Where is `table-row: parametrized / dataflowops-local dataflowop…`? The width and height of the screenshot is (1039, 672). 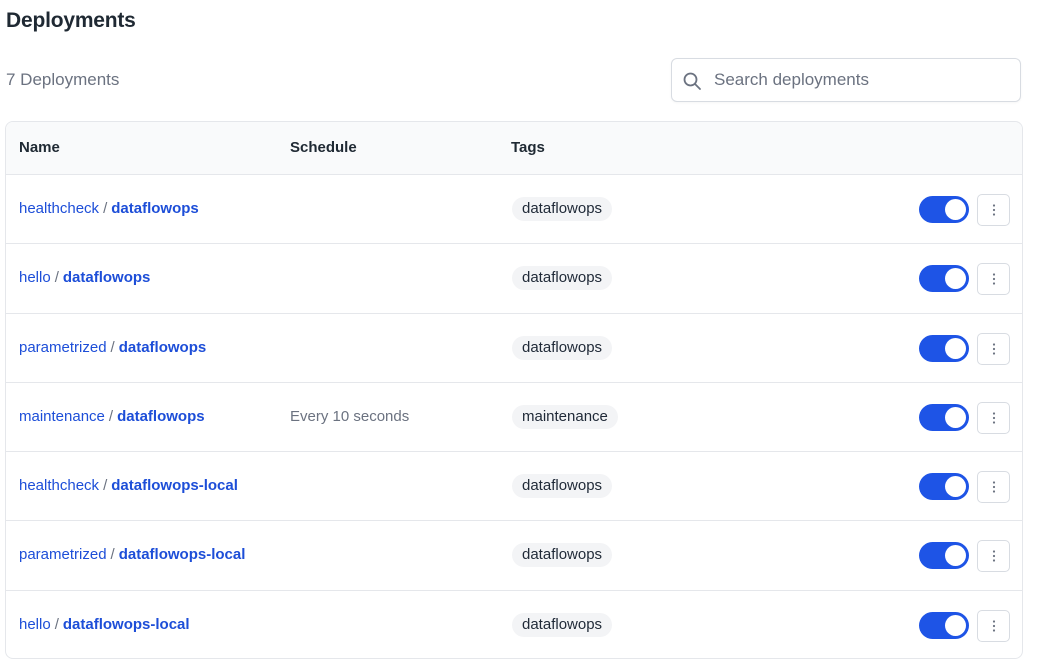 table-row: parametrized / dataflowops-local dataflowop… is located at coordinates (514, 556).